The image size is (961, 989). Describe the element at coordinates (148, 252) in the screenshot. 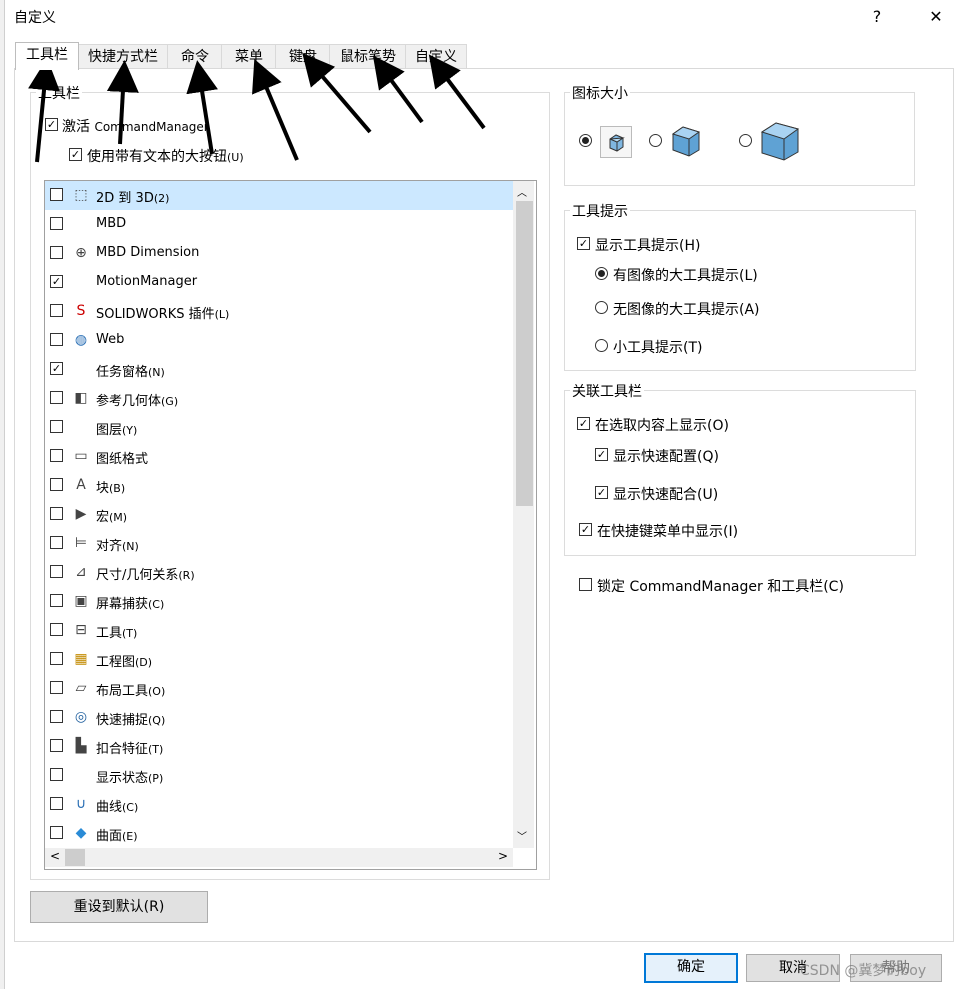

I see `toolbar-item-label: MBD Dimension` at that location.